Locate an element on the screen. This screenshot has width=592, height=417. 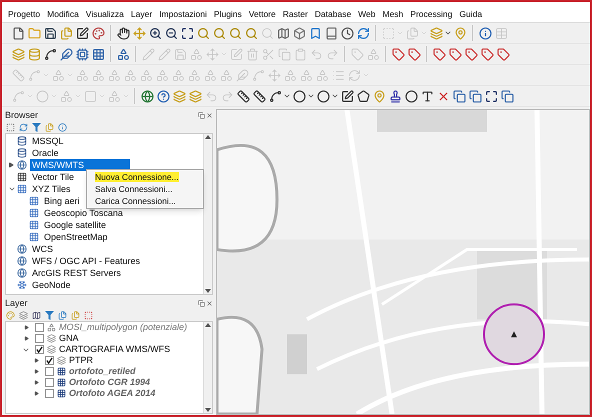
globe-icon is located at coordinates (147, 96).